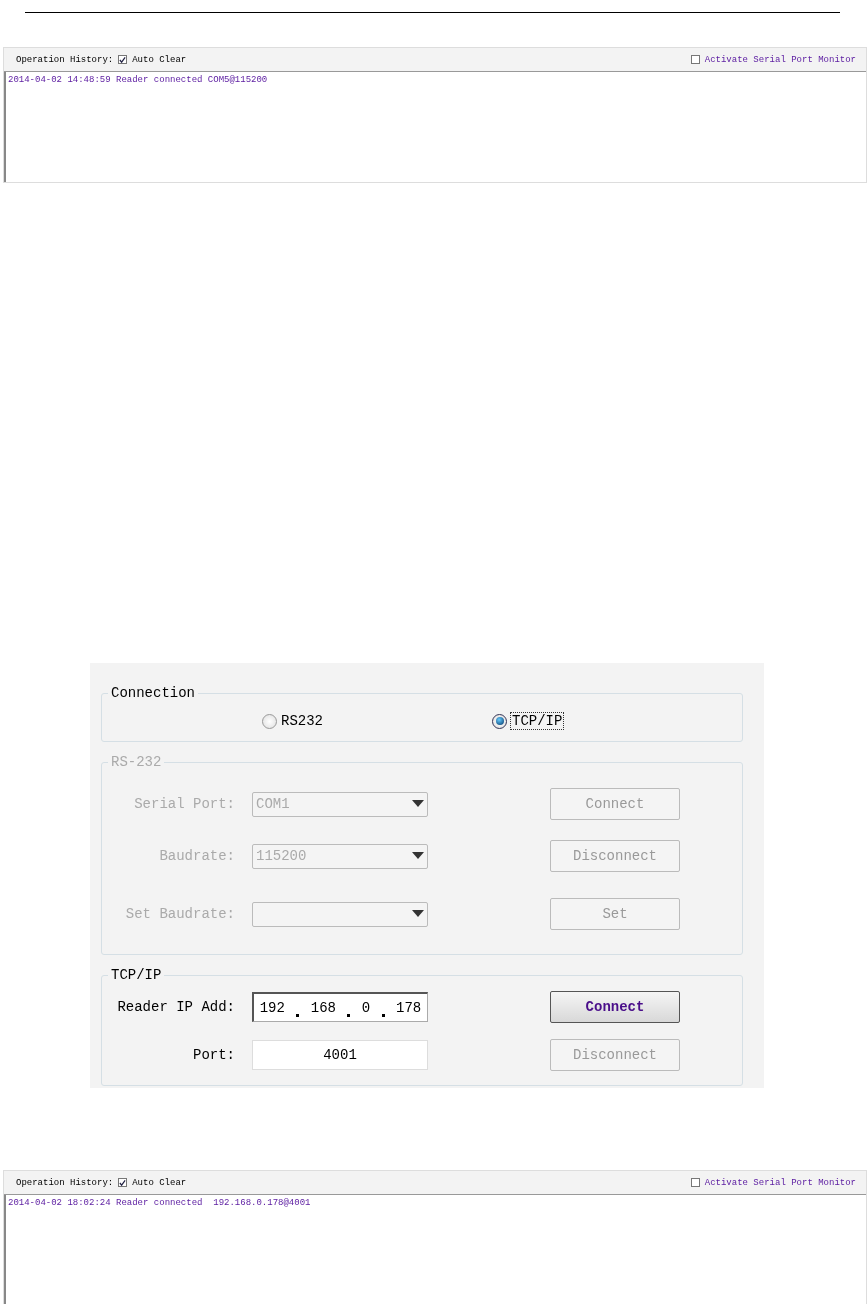 Image resolution: width=867 pixels, height=1304 pixels. I want to click on ip-address-field: 192 168 0 178, so click(340, 1007).